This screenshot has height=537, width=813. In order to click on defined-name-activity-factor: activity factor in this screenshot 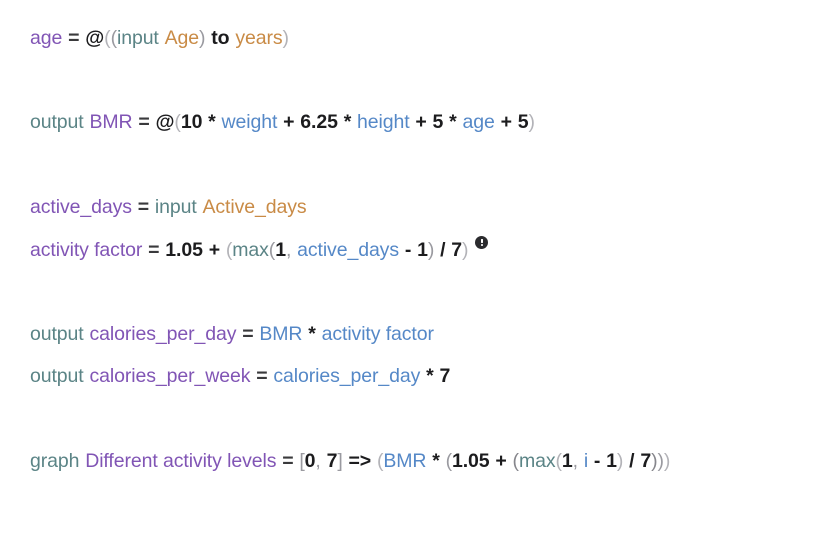, I will do `click(86, 250)`.